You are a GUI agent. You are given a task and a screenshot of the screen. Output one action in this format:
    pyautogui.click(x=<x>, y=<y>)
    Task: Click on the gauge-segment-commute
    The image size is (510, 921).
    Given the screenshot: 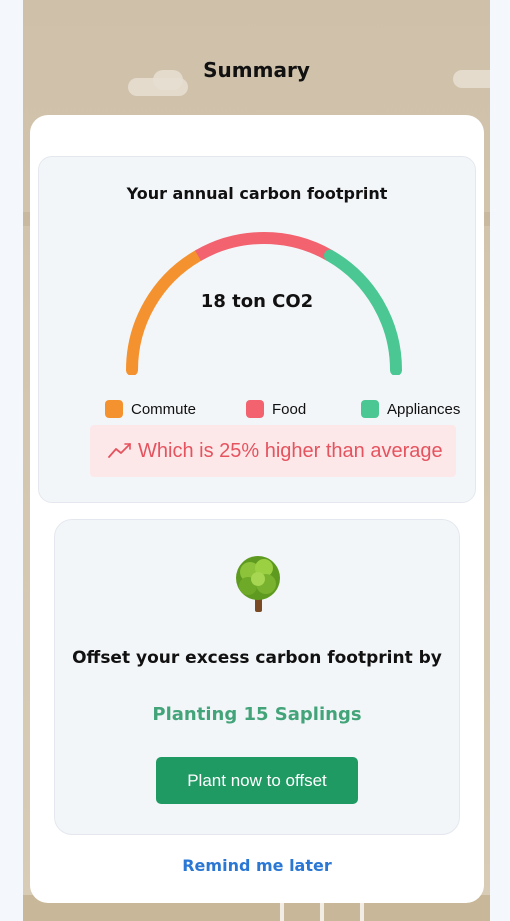 What is the action you would take?
    pyautogui.click(x=165, y=312)
    